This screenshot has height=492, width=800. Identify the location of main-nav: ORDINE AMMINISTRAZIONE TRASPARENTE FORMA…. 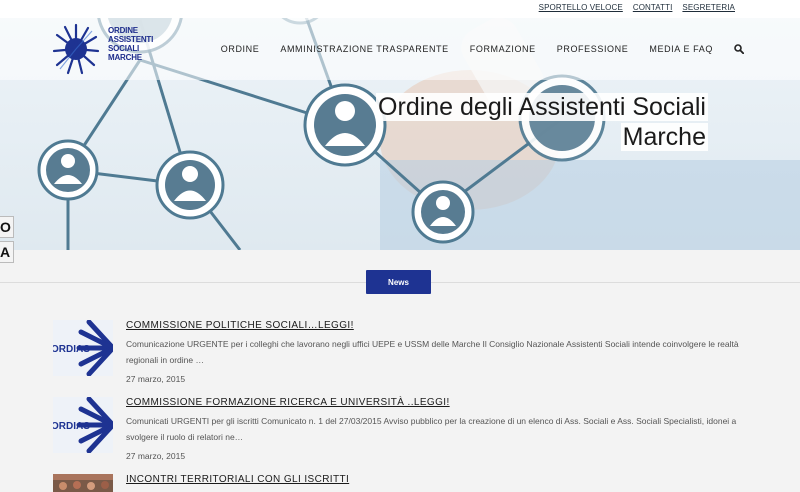
(482, 49).